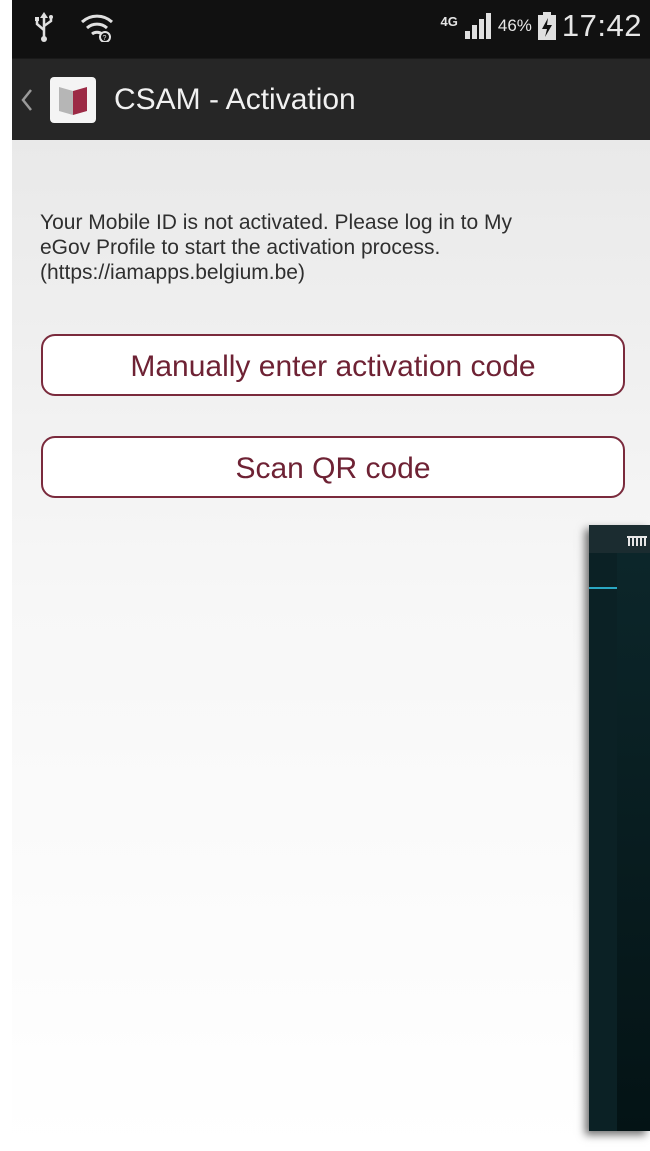 The image size is (650, 1151). What do you see at coordinates (74, 27) in the screenshot?
I see `status-bar-left: ?` at bounding box center [74, 27].